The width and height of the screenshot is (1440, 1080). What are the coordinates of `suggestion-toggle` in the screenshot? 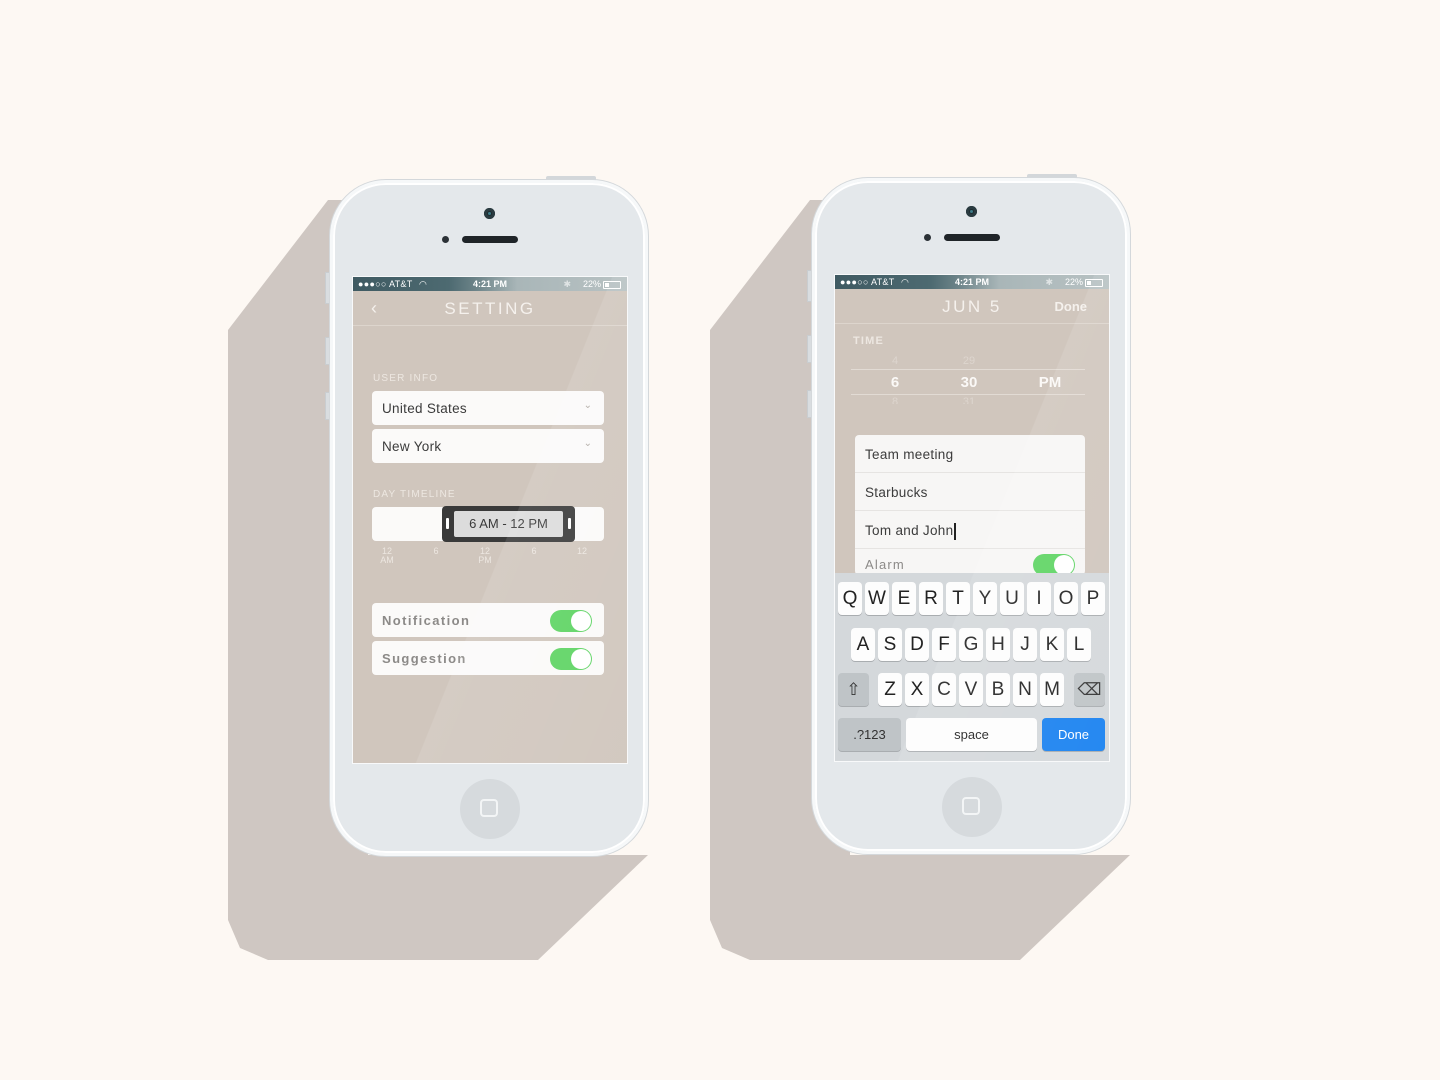 It's located at (571, 659).